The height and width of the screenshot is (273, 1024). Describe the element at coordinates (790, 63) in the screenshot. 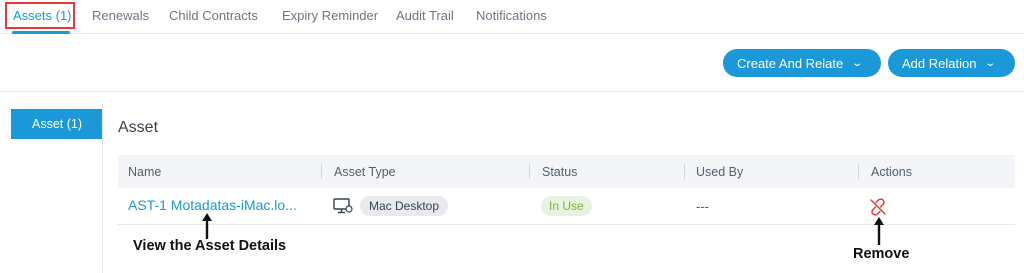

I see `create-and-relate-label: Create And Relate` at that location.